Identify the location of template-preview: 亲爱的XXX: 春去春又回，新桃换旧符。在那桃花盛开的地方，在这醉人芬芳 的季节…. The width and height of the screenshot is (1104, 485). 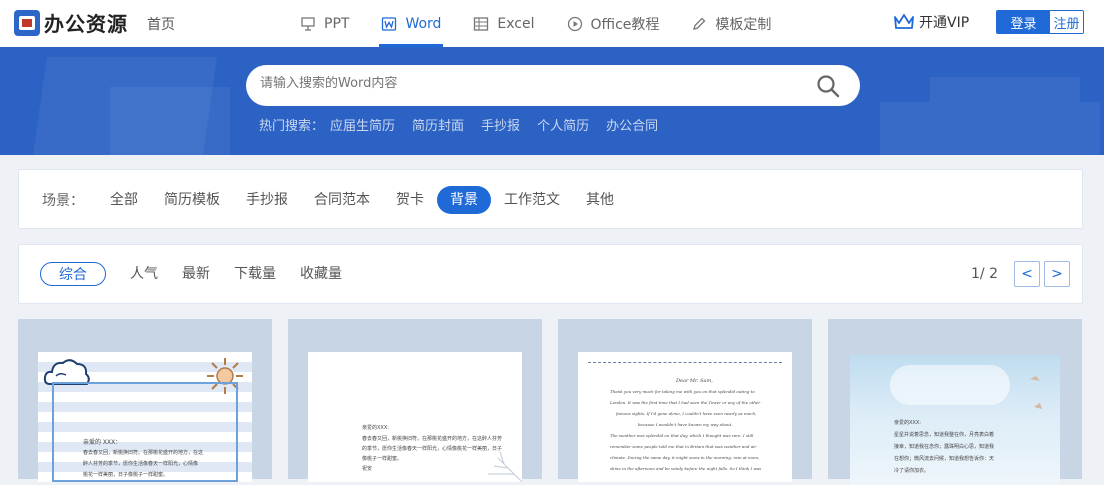
(415, 417).